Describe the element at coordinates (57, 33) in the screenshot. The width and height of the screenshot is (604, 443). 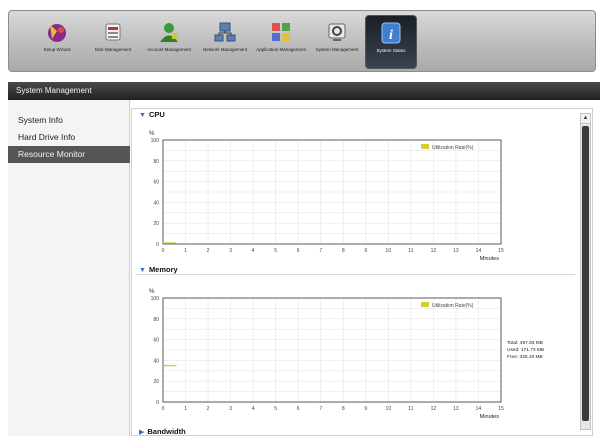
I see `wizard-icon` at that location.